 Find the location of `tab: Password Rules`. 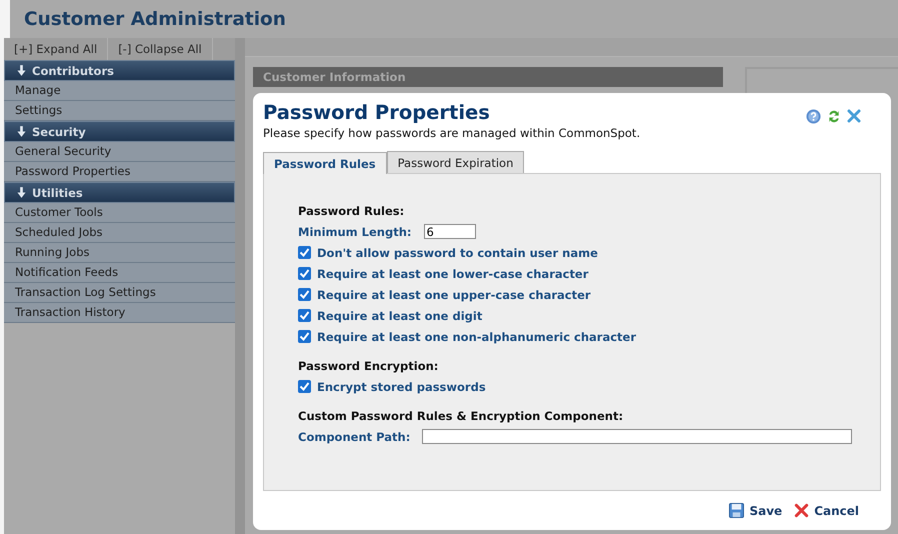

tab: Password Rules is located at coordinates (325, 163).